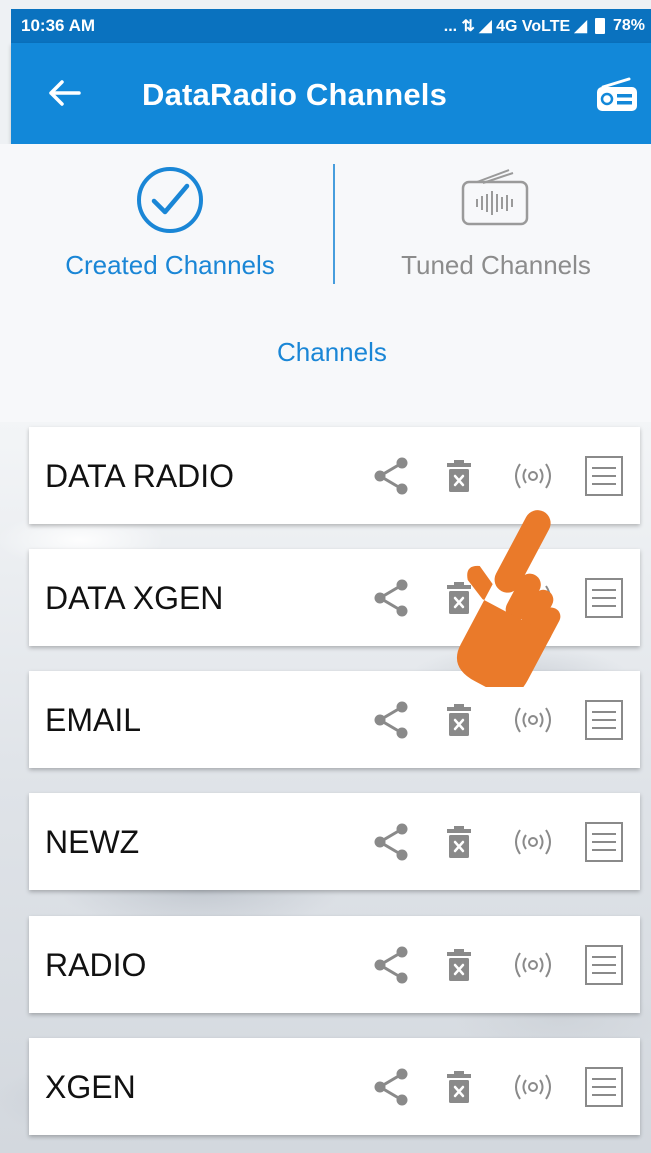 This screenshot has height=1153, width=651. Describe the element at coordinates (617, 95) in the screenshot. I see `radio-icon` at that location.